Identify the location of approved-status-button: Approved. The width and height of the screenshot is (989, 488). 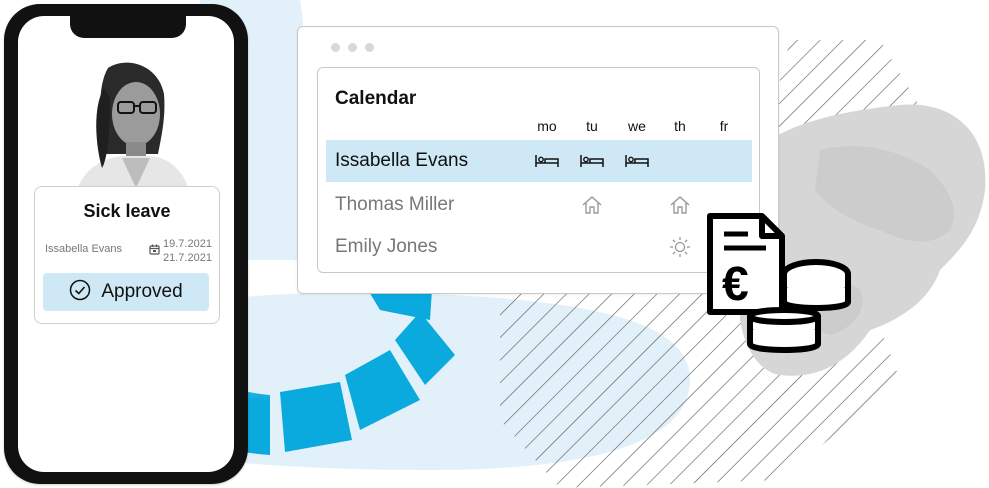
(126, 292).